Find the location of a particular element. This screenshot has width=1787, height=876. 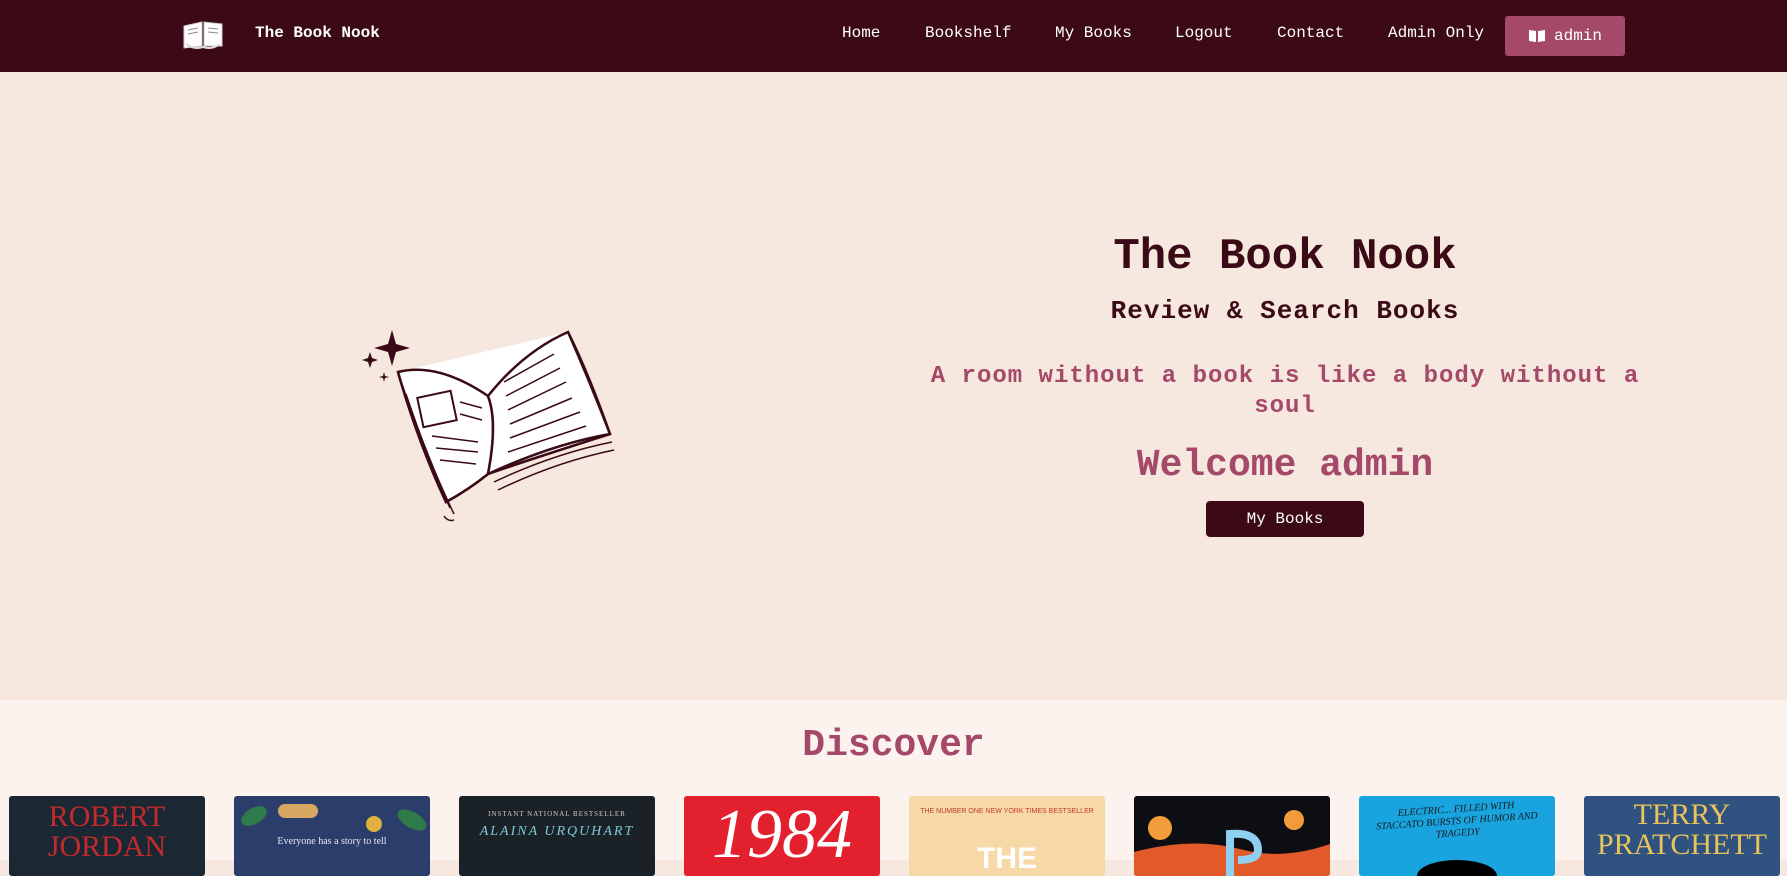

brand-name: The Book Nook is located at coordinates (317, 33).